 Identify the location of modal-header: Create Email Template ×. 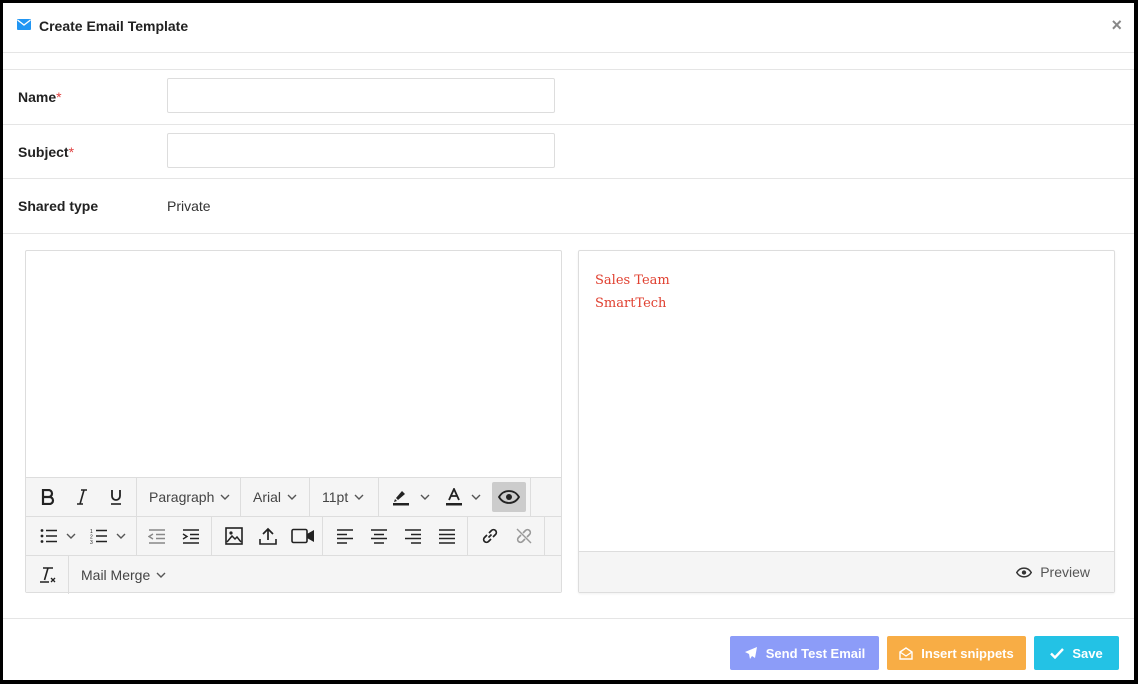
(568, 28).